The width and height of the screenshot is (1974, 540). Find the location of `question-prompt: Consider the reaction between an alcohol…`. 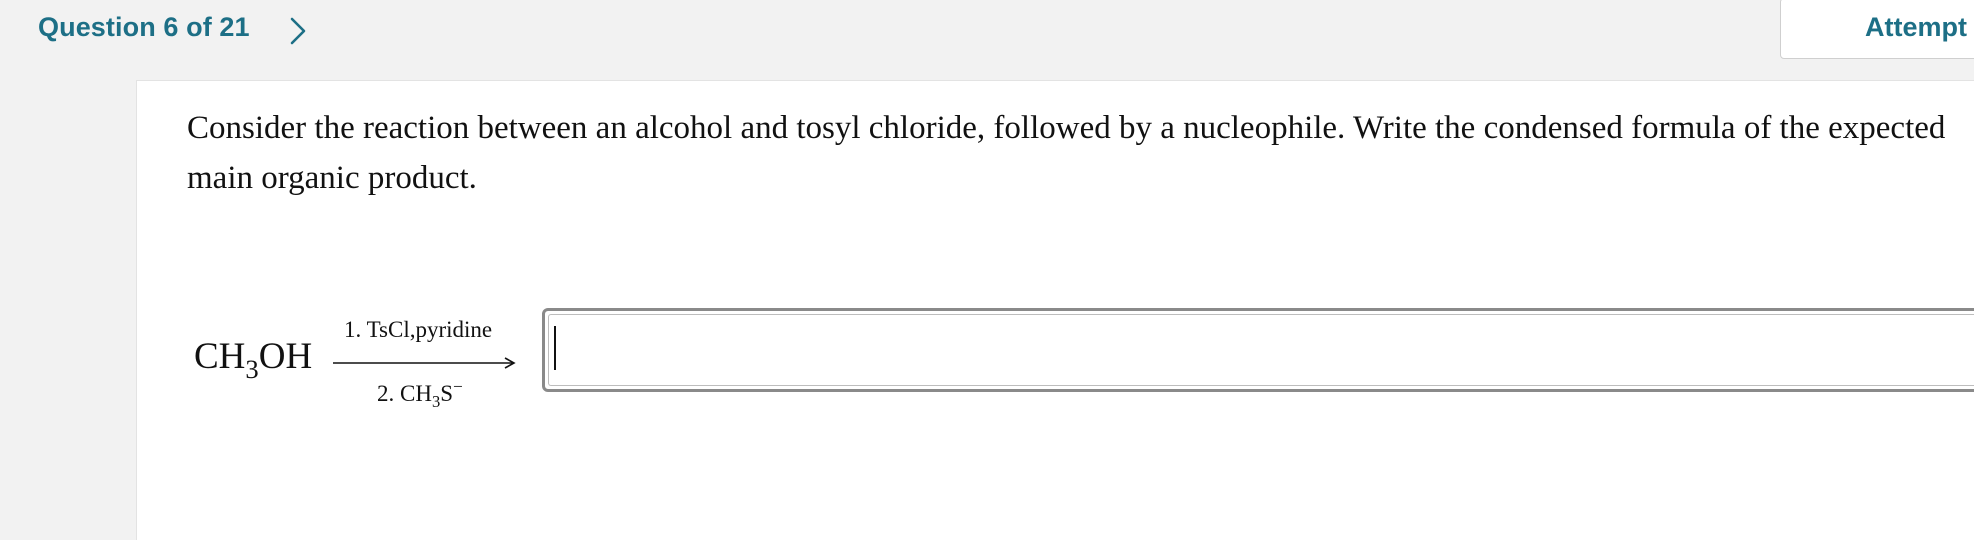

question-prompt: Consider the reaction between an alcohol… is located at coordinates (1066, 153).